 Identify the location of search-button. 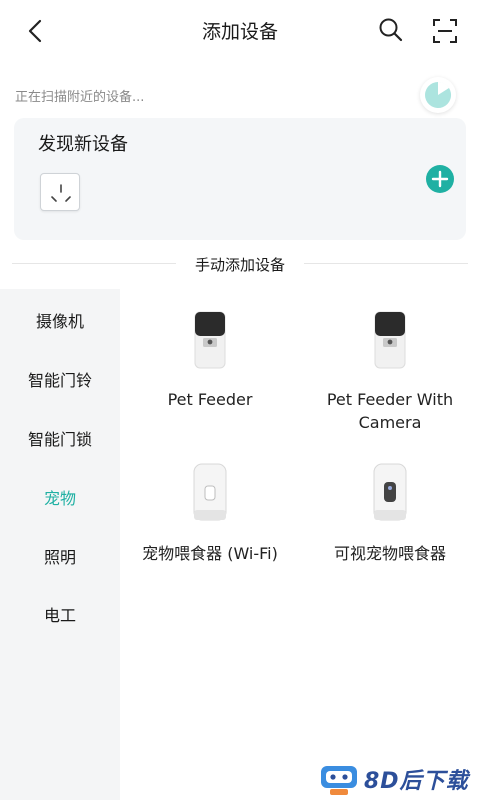
(391, 30).